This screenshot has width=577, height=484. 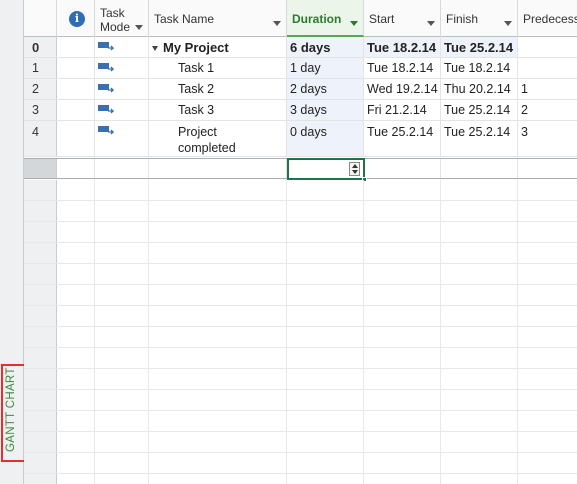 I want to click on task-row: 1 Task 1 1 day Tue 18.2.14 Tue 18.2.14, so click(x=300, y=68).